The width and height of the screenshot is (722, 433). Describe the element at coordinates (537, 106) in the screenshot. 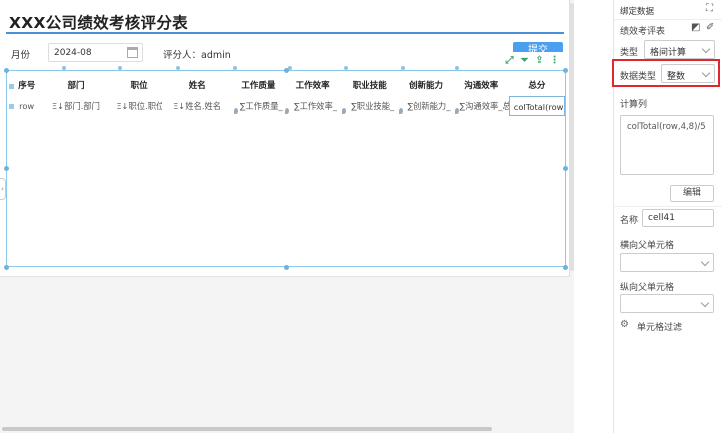

I see `total-cell-selected: colTotal(row,` at that location.